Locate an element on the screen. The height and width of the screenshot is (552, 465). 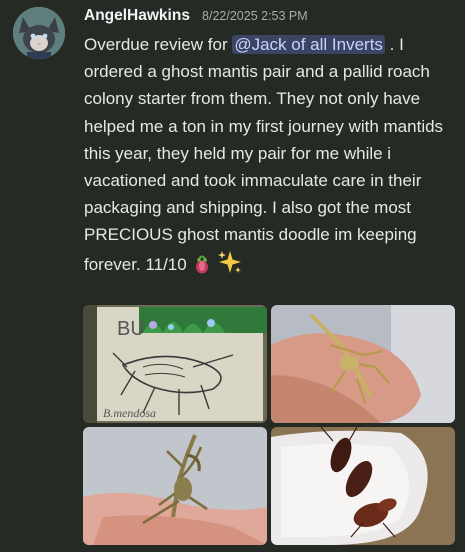
message-header: AngelHawkins 8/22/2025 2:53 PM is located at coordinates (196, 17).